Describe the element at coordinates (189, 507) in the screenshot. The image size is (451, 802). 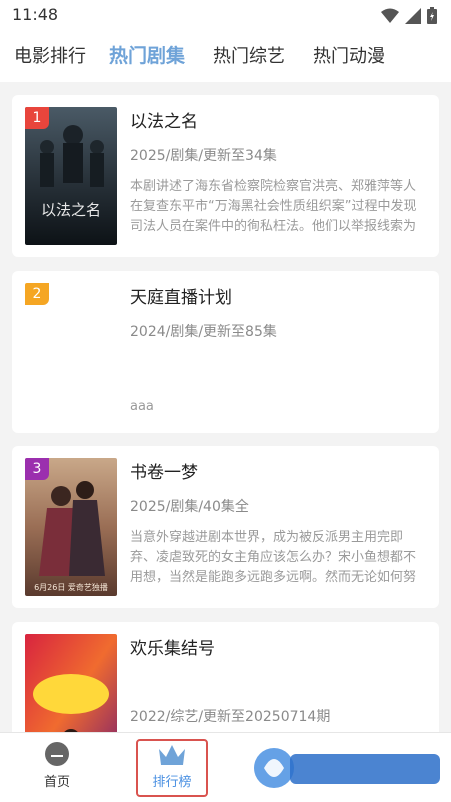
I see `item-meta: 2025/剧集/40集全` at that location.